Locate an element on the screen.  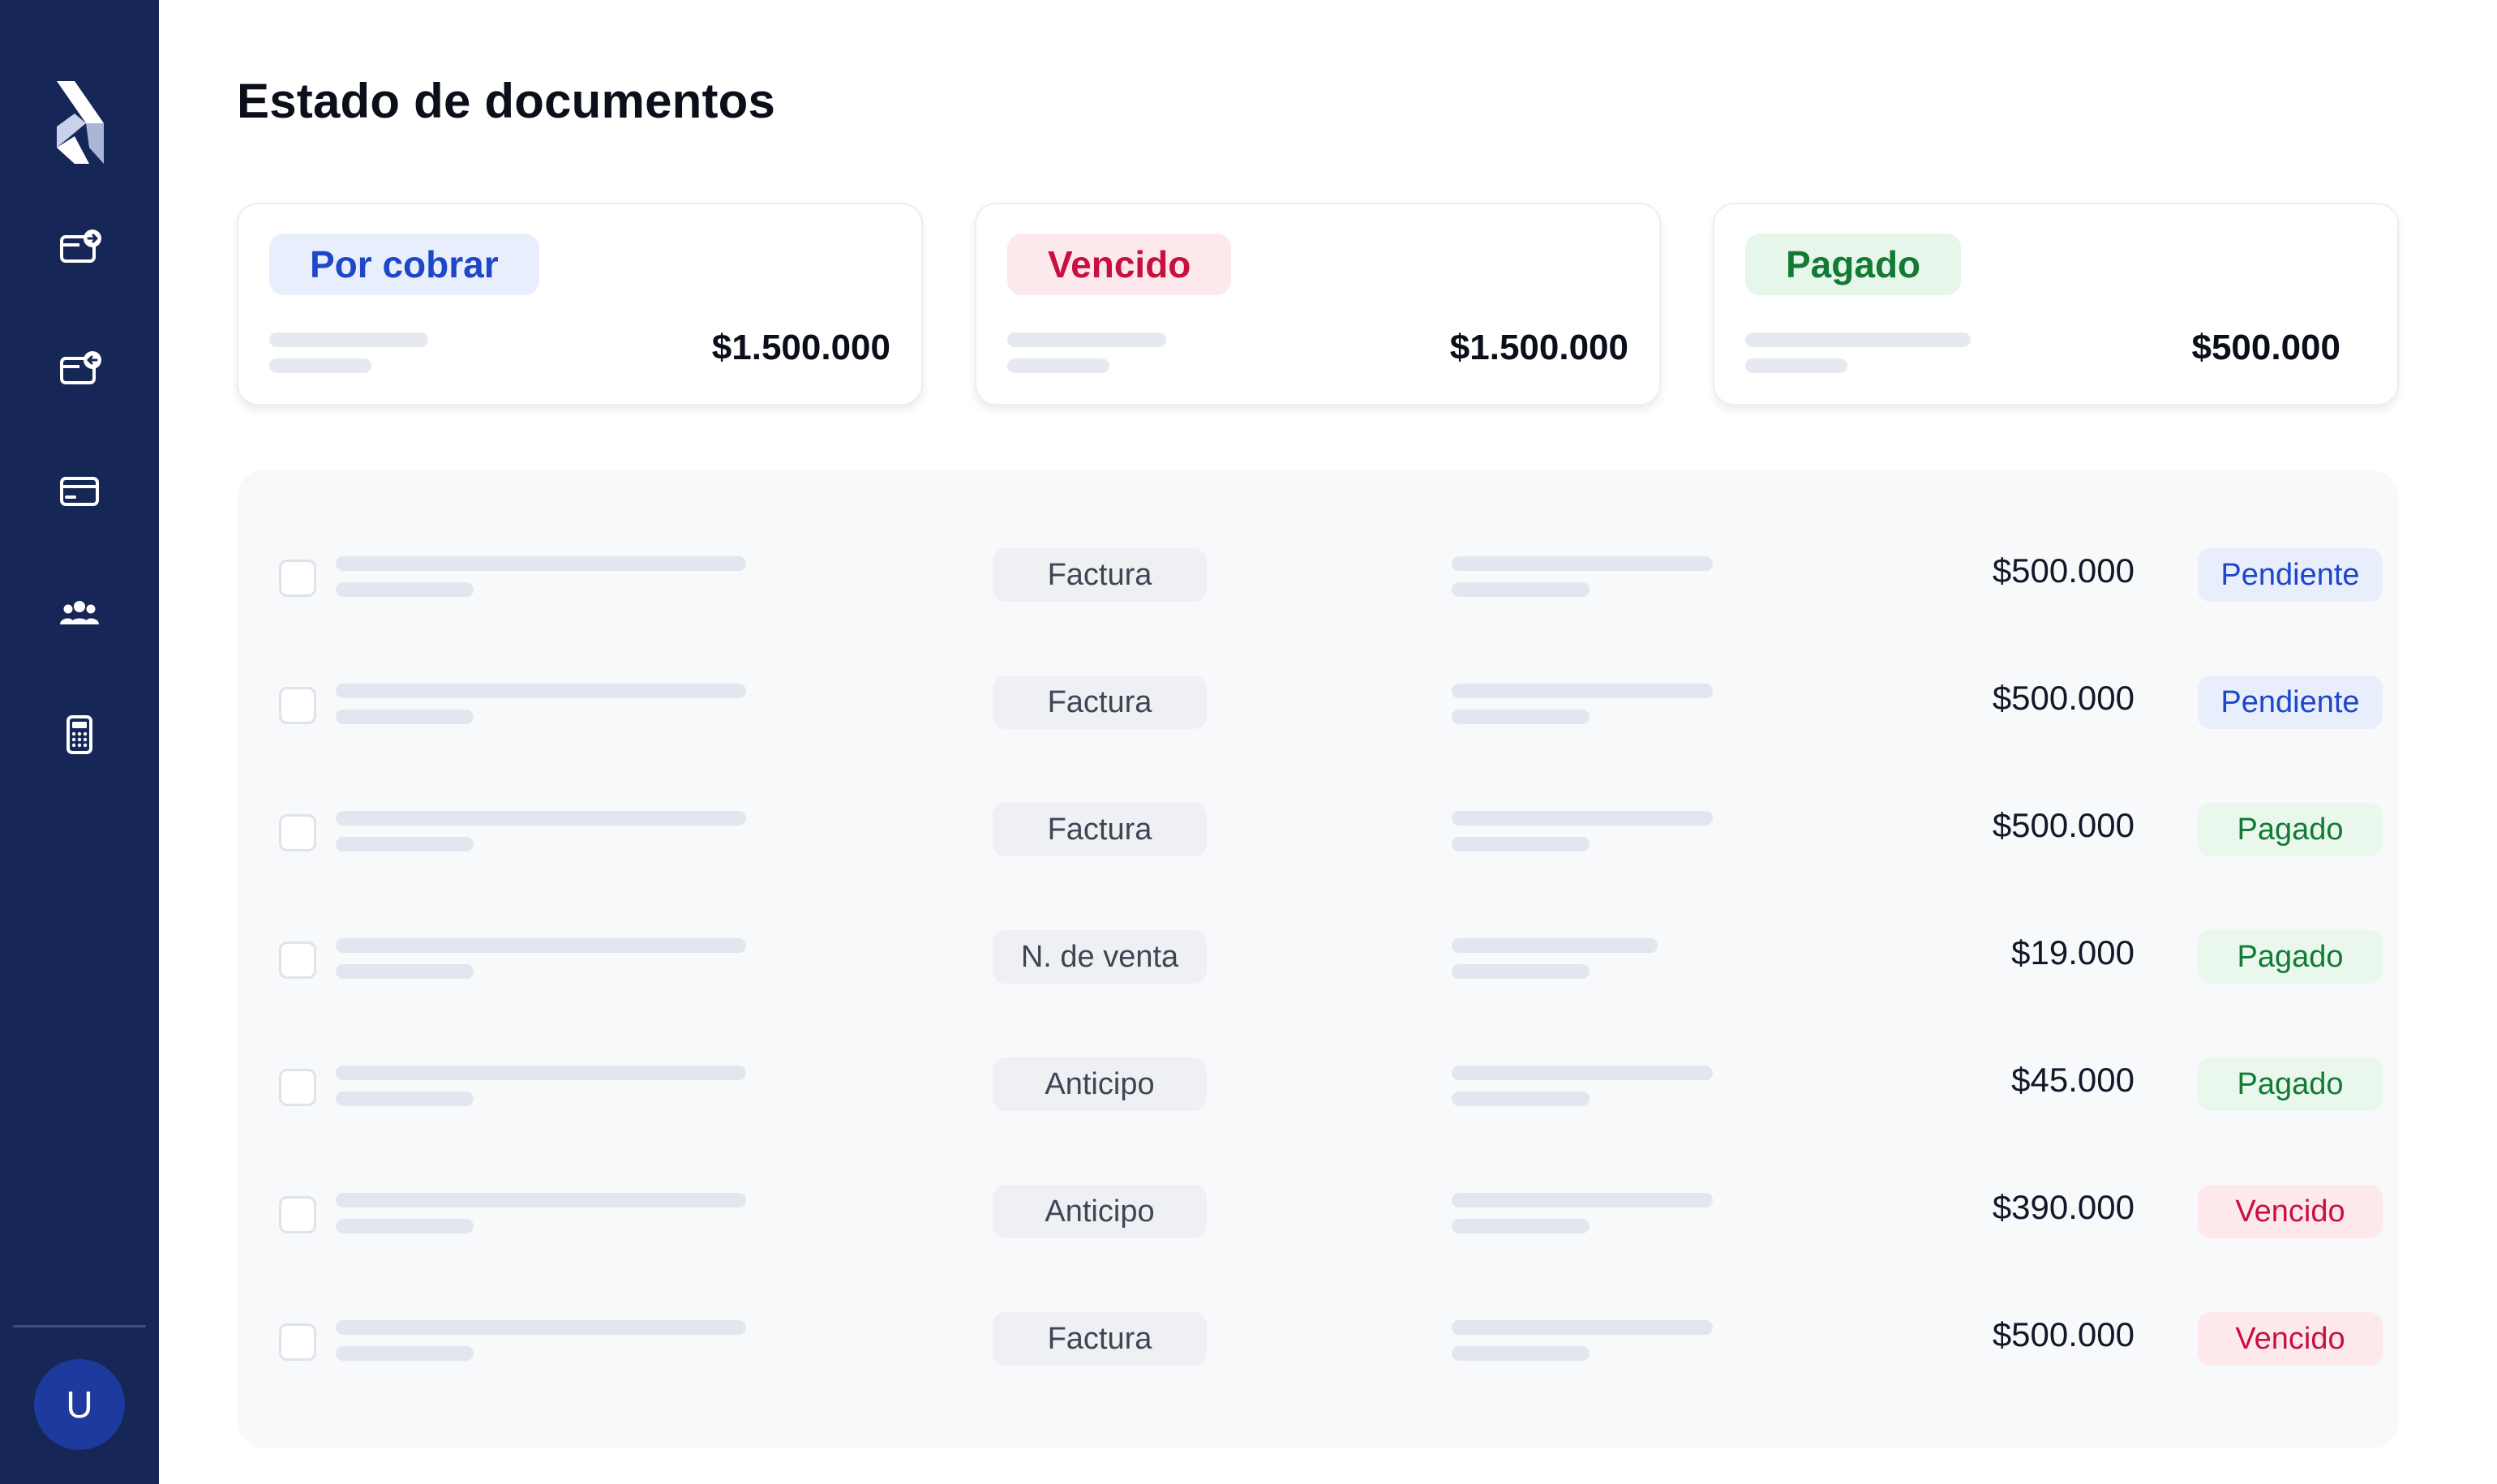
nav-cards is located at coordinates (79, 491).